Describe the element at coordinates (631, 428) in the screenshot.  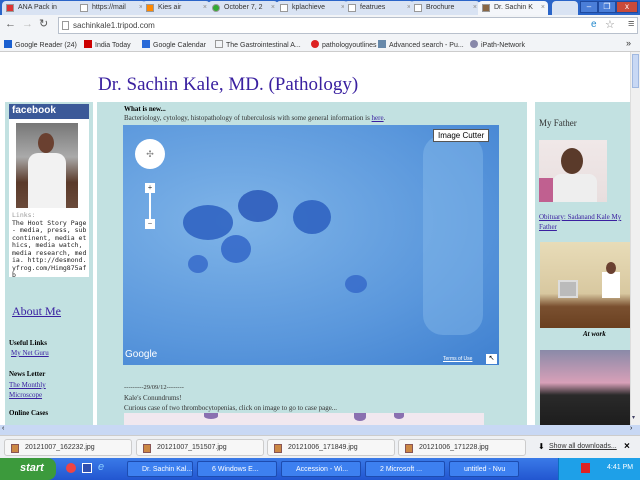
I see `scroll-right-icon: ›` at that location.